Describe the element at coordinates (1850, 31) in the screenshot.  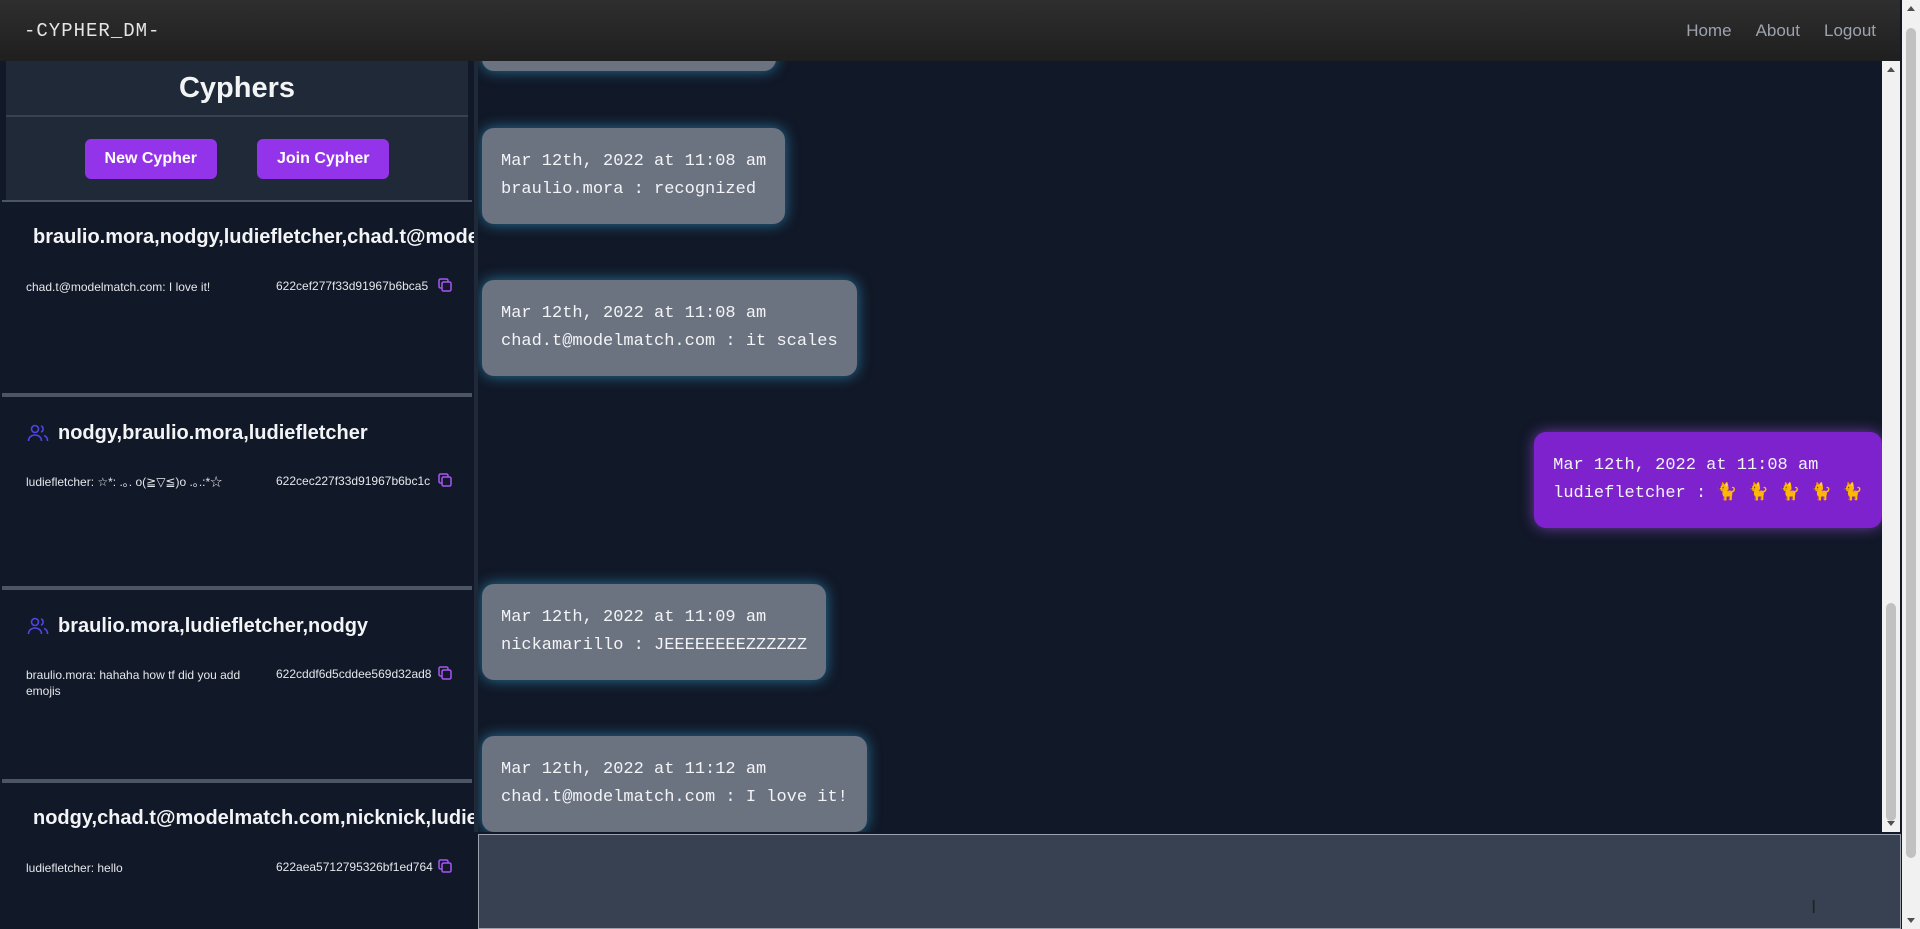
I see `nav-logout-link: Logout` at that location.